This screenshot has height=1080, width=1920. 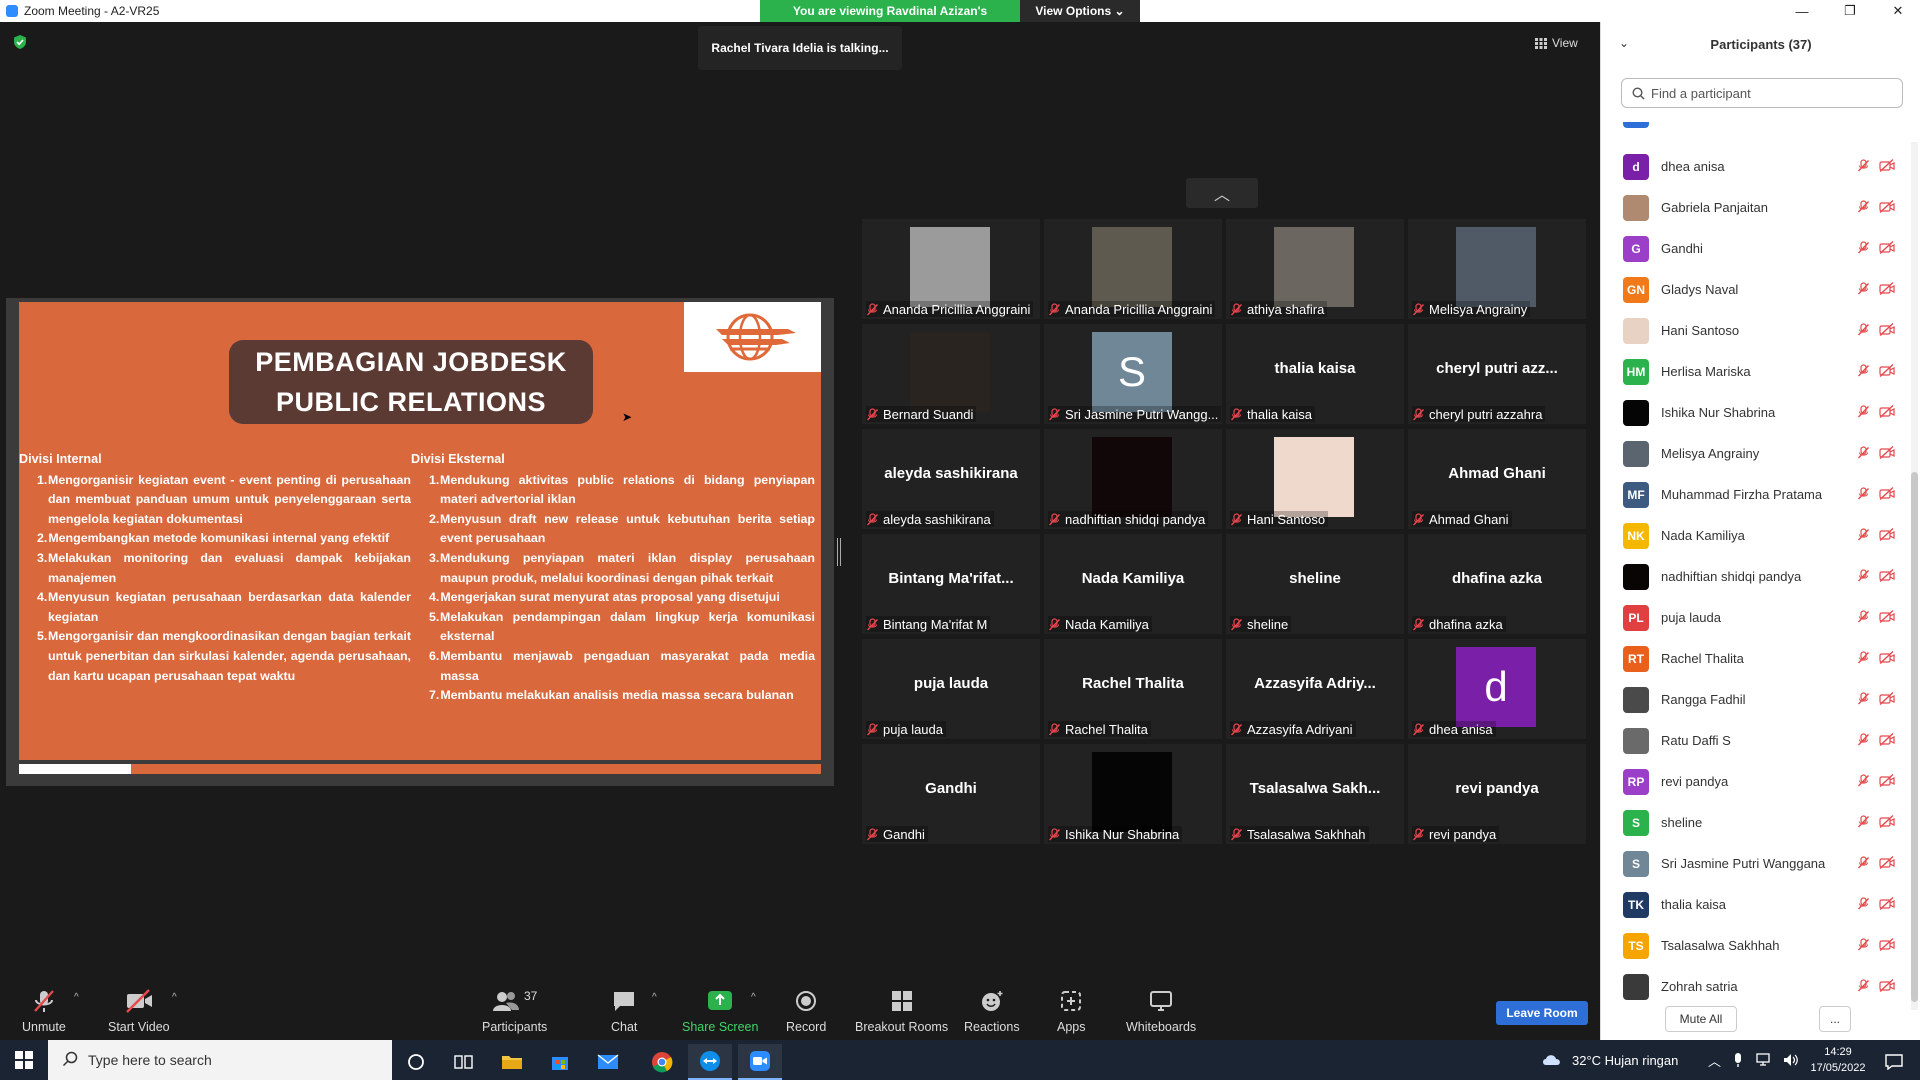 What do you see at coordinates (1315, 689) in the screenshot?
I see `participant-video-tile: Azzasyifa Adriy... Azzasyifa Adriyani` at bounding box center [1315, 689].